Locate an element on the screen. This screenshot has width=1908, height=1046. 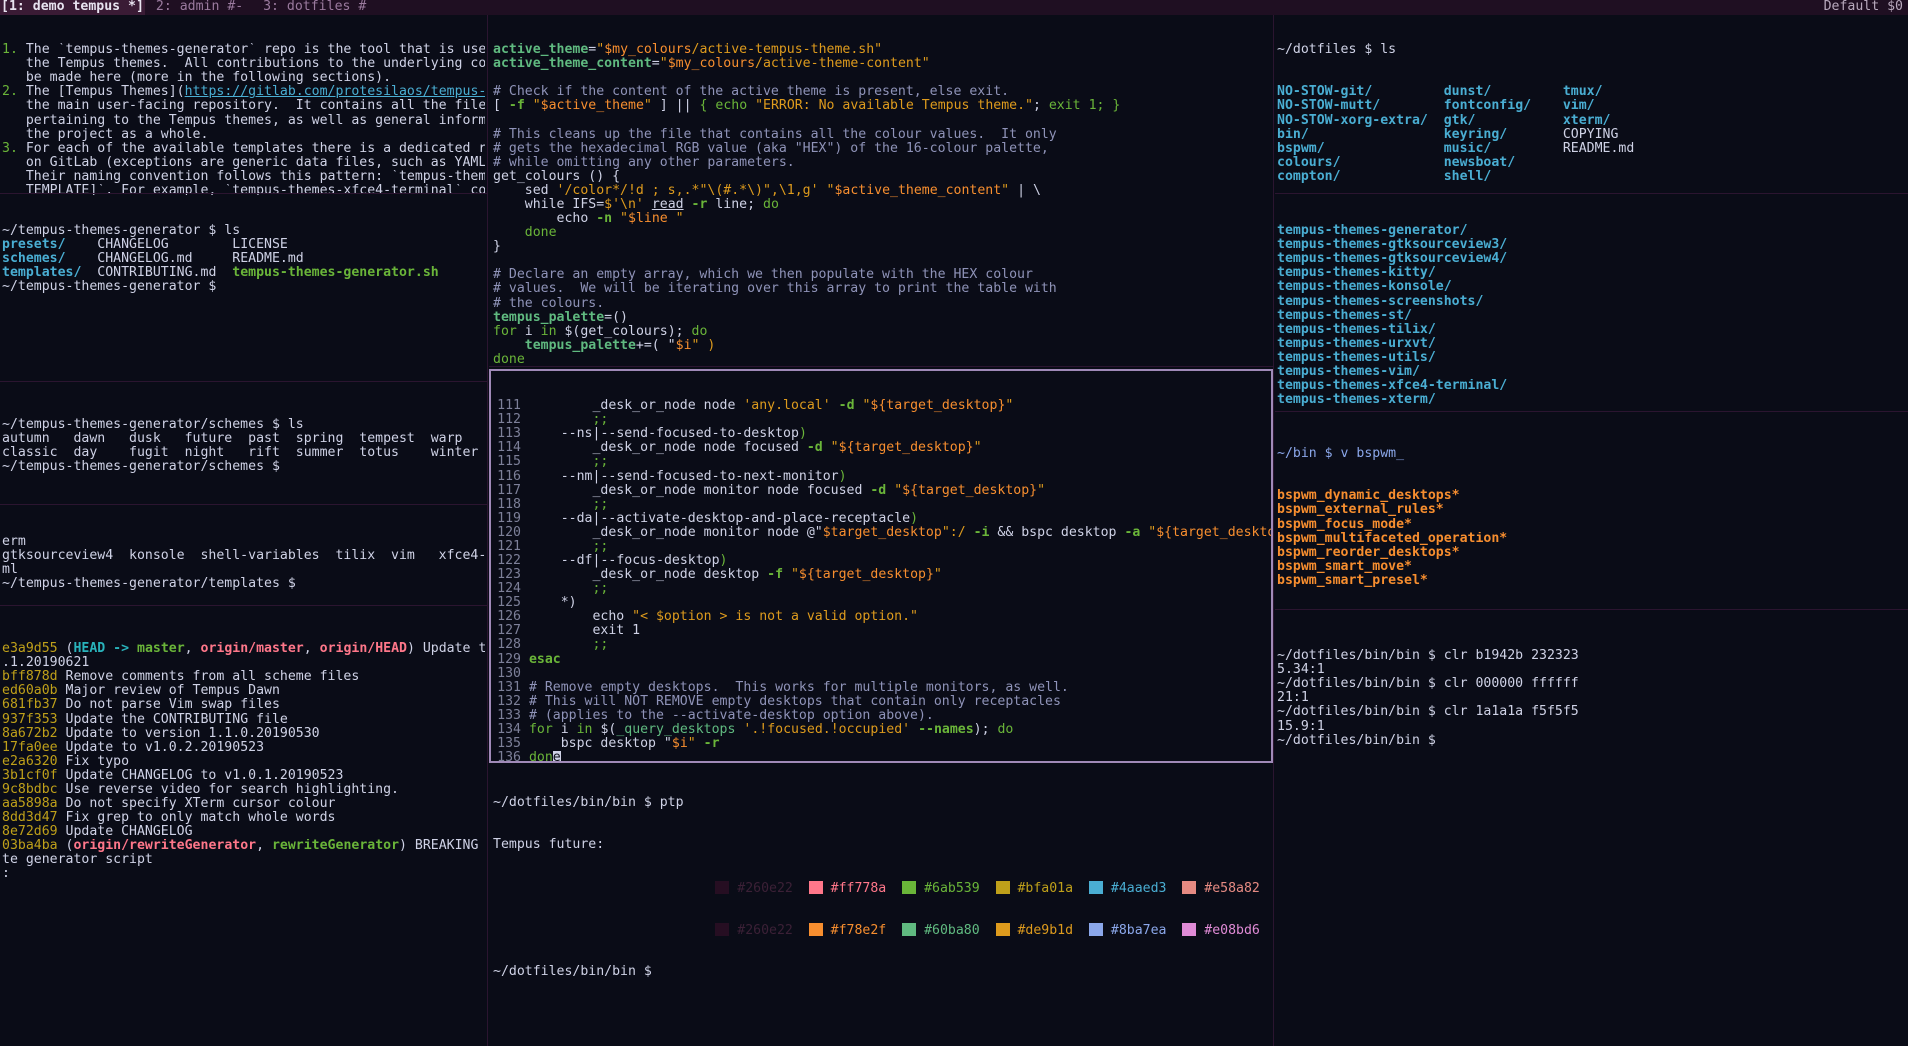
terminal-line: .1.20190621 is located at coordinates (243, 663).